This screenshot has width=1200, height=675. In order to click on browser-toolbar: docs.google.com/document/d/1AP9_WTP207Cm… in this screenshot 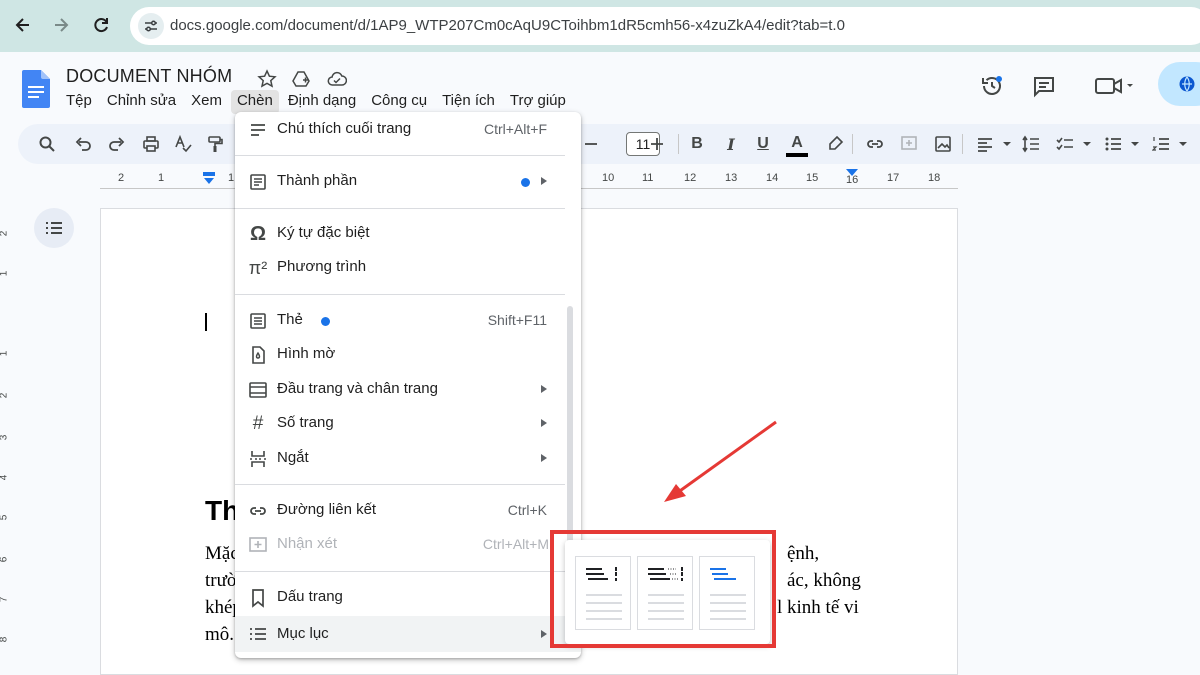, I will do `click(600, 26)`.